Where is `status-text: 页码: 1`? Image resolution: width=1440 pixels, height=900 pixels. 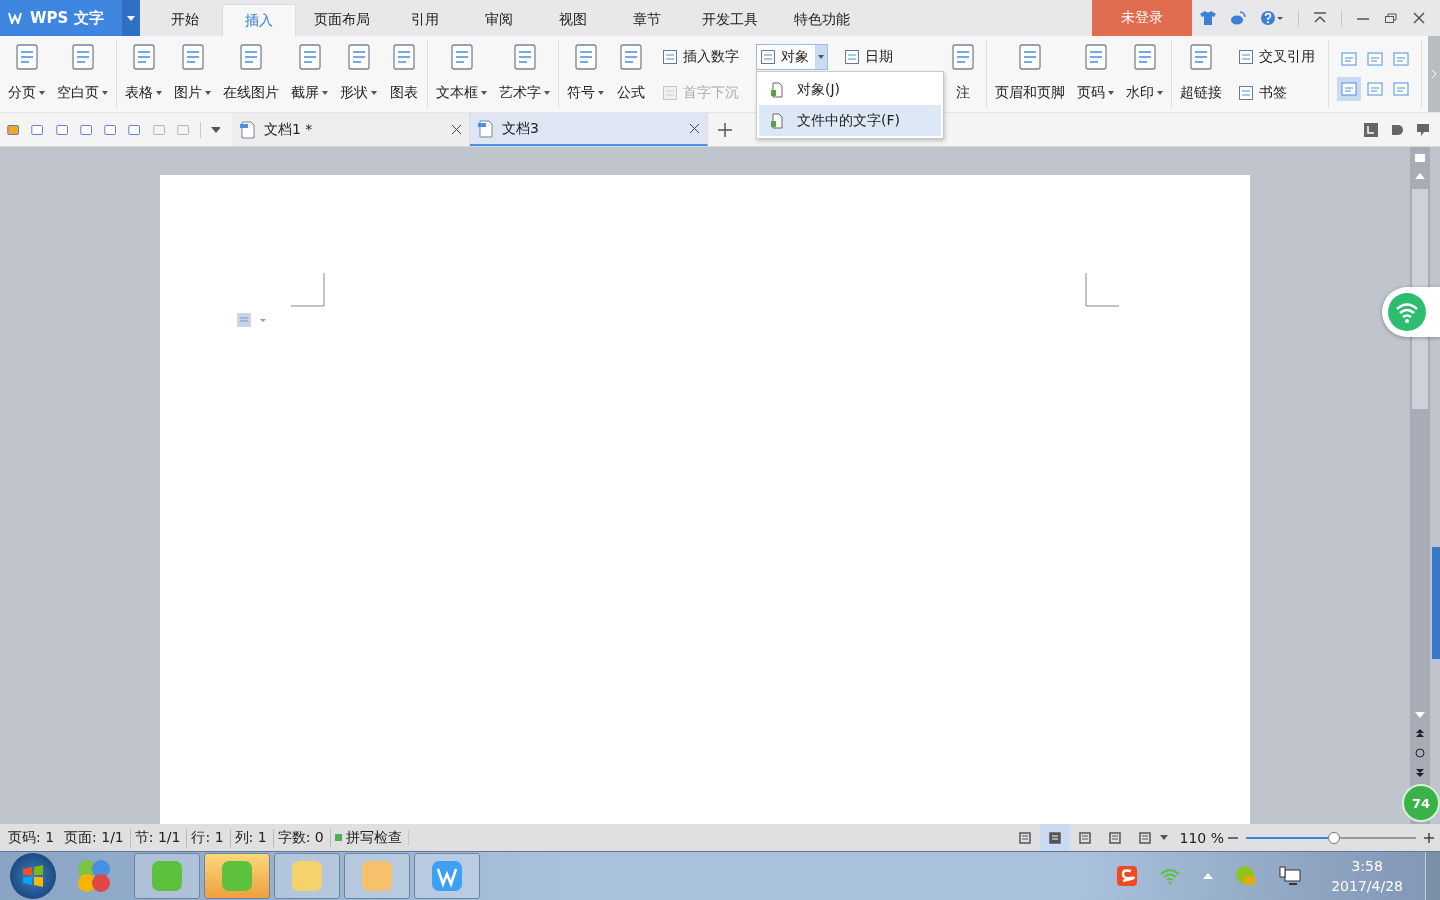
status-text: 页码: 1 is located at coordinates (32, 837).